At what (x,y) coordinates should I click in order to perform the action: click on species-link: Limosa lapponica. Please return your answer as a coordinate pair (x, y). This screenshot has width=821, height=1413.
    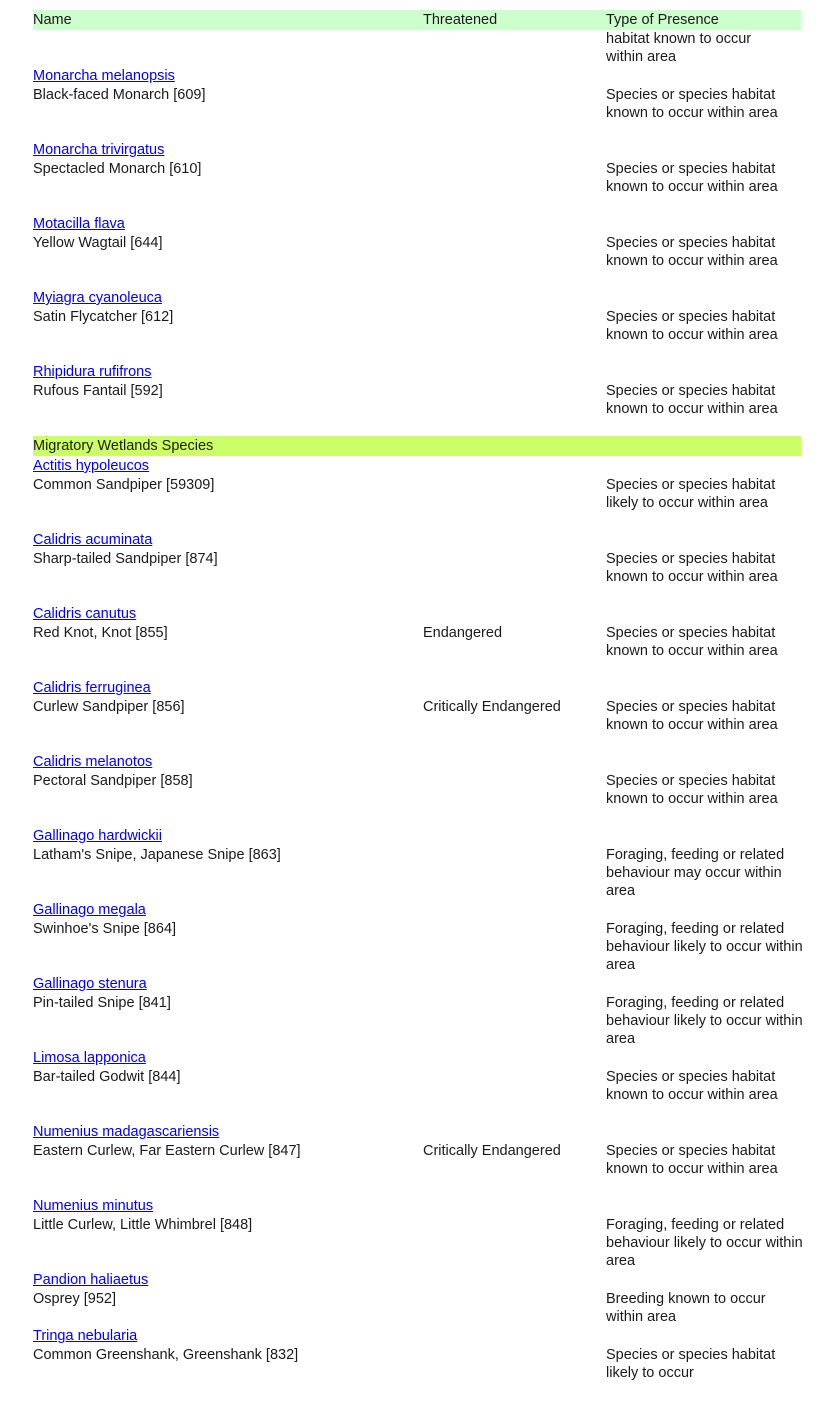
    Looking at the image, I should click on (417, 1058).